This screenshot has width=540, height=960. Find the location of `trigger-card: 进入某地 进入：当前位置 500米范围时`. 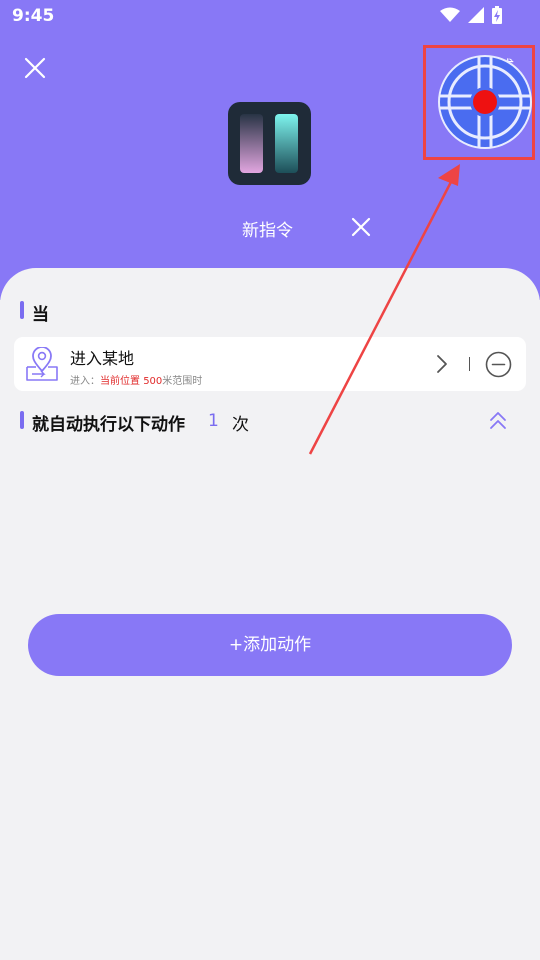

trigger-card: 进入某地 进入：当前位置 500米范围时 is located at coordinates (270, 364).